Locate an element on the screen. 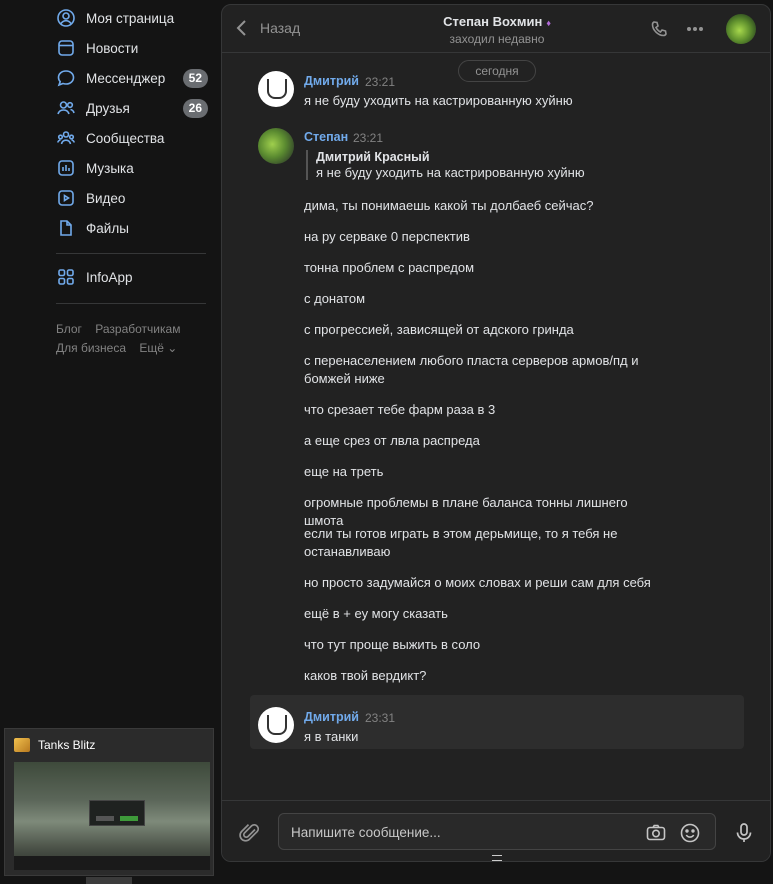 Image resolution: width=773 pixels, height=884 pixels. peer-badge-icon: ♦ is located at coordinates (548, 23).